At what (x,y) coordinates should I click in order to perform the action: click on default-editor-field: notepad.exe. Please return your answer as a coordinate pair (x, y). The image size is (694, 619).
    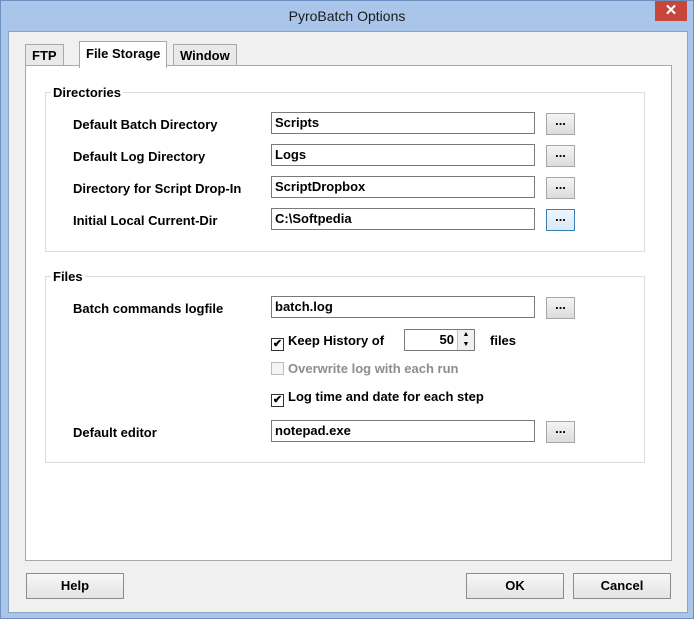
    Looking at the image, I should click on (403, 431).